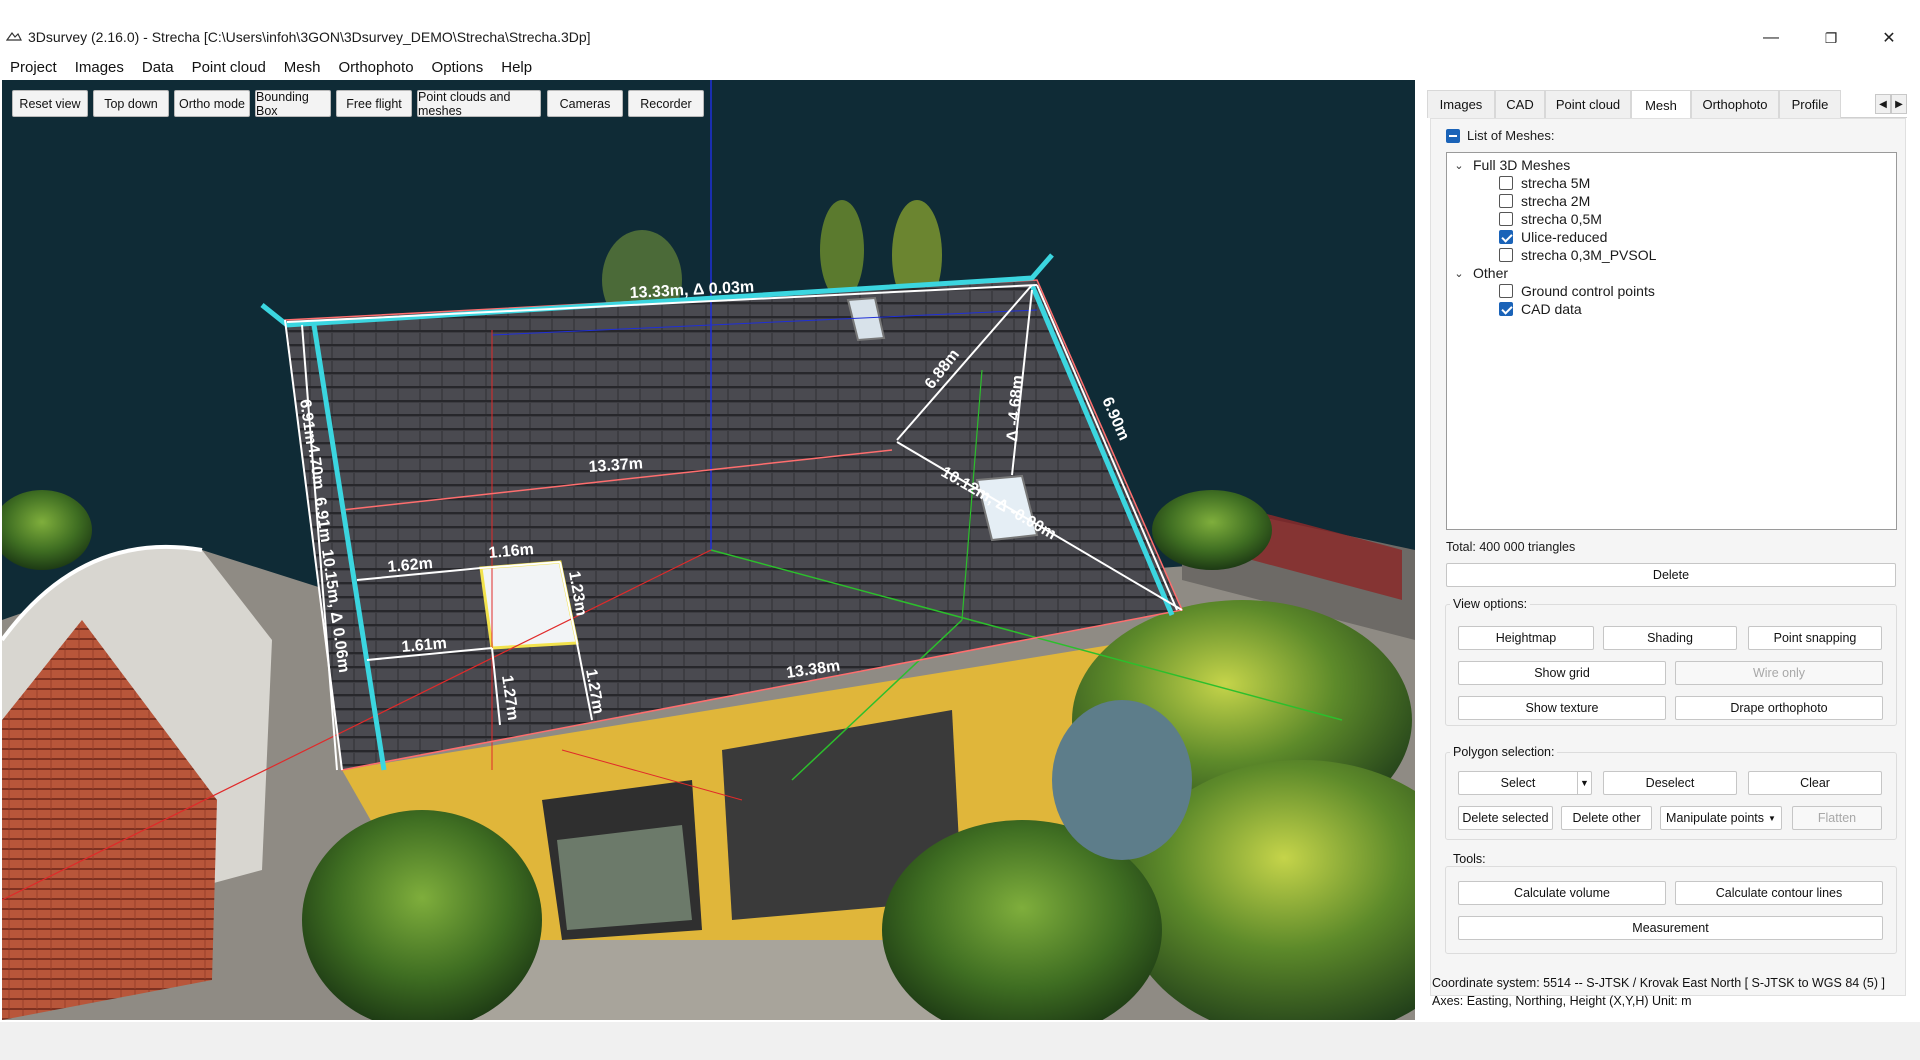 This screenshot has height=1060, width=1920. What do you see at coordinates (1511, 547) in the screenshot?
I see `triangle-total: Total: 400 000 triangles` at bounding box center [1511, 547].